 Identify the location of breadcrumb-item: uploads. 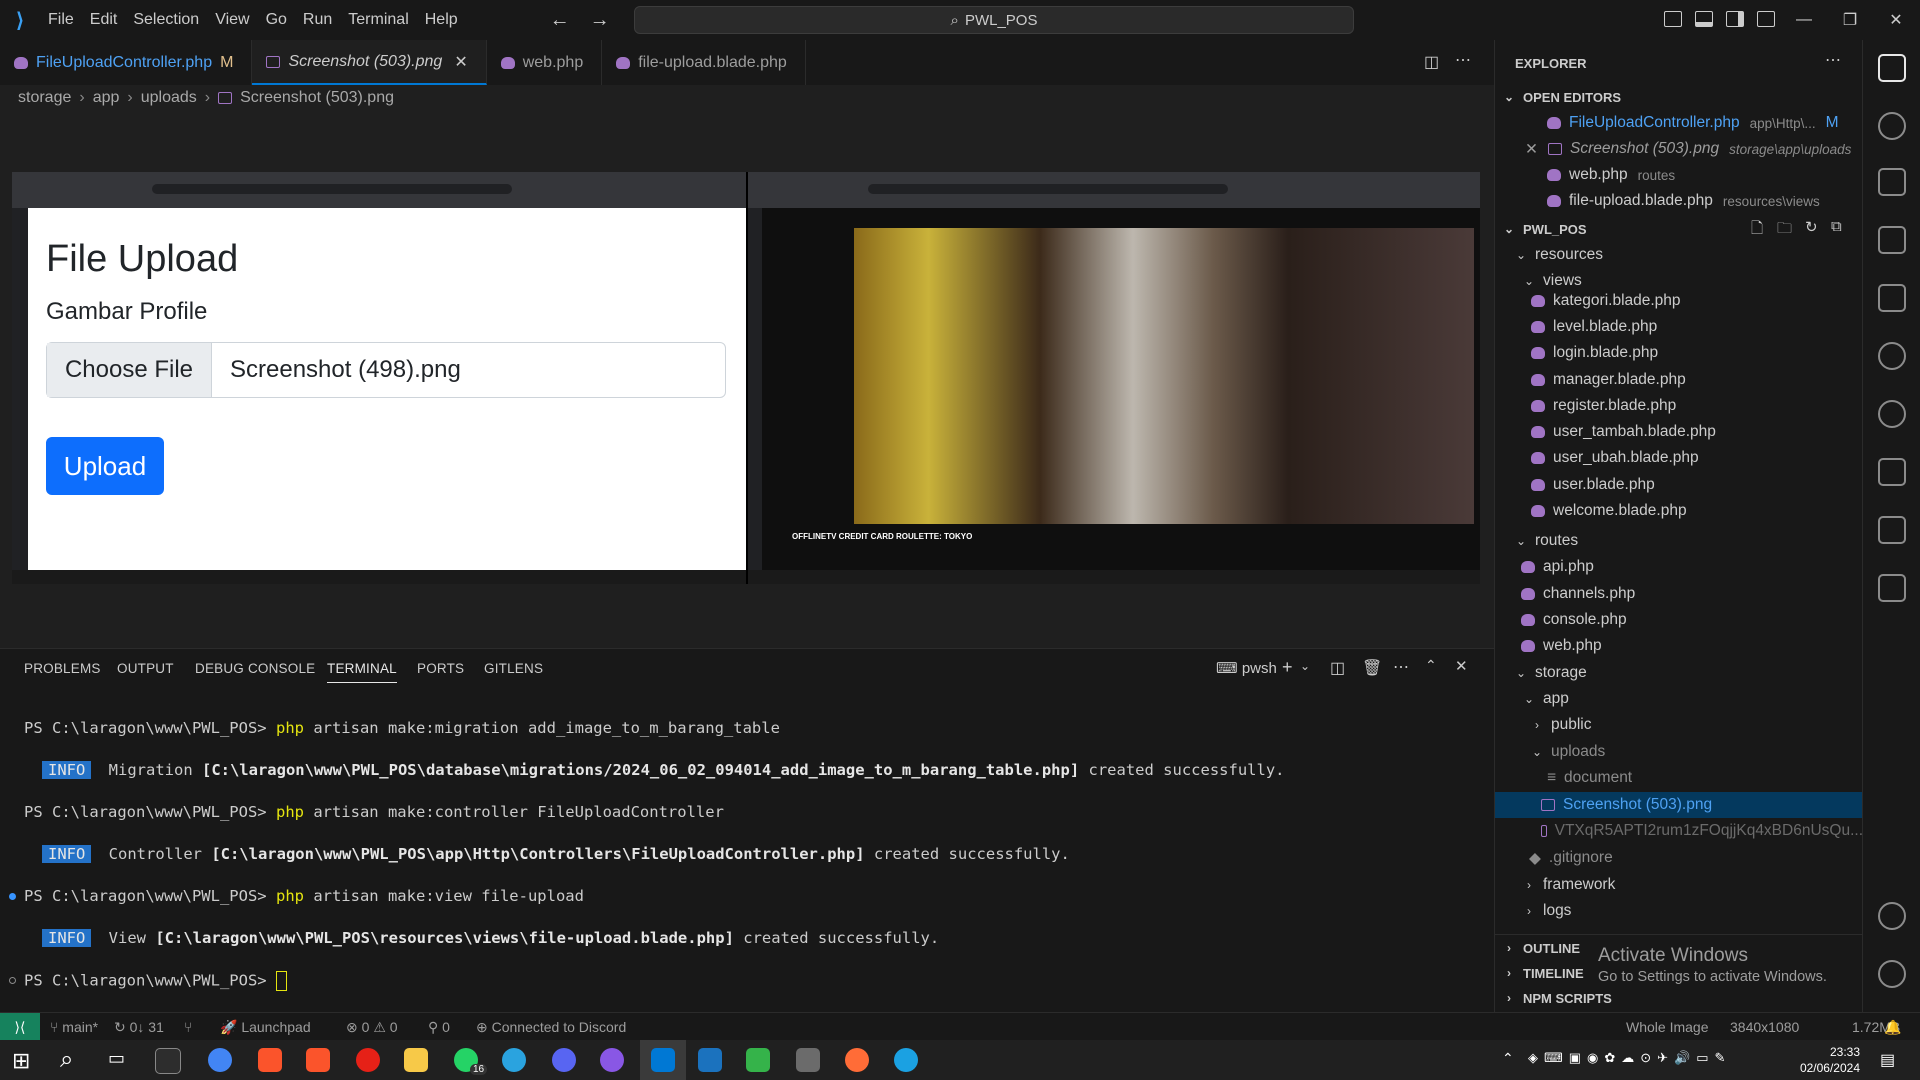
(169, 98).